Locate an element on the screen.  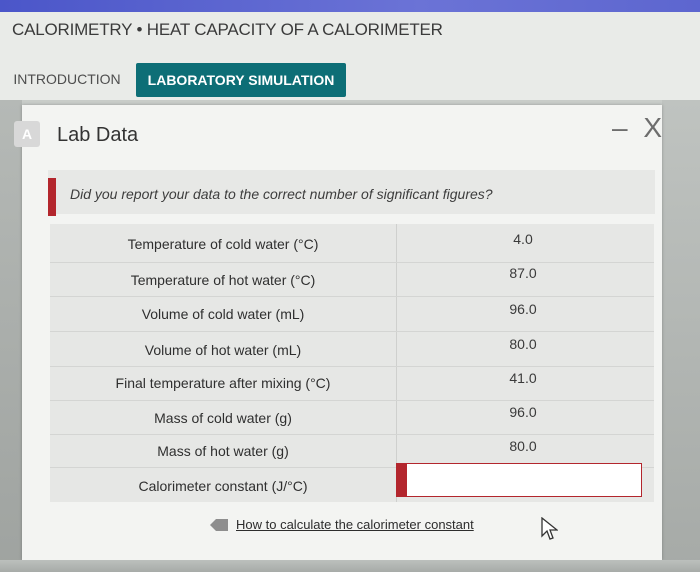
value-final-temperature: 41.0 is located at coordinates (523, 378).